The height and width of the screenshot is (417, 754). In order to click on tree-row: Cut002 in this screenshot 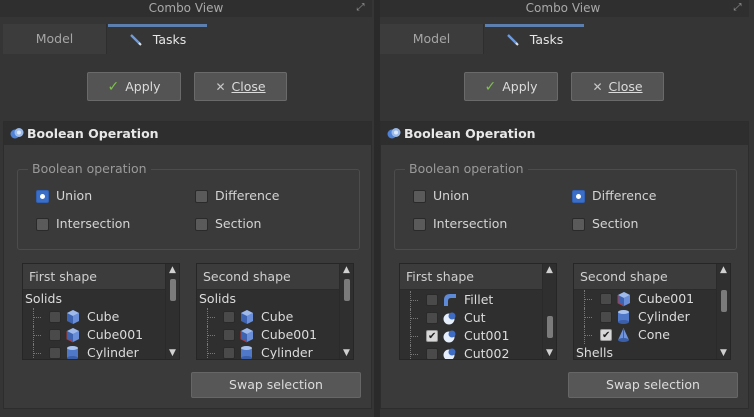, I will do `click(471, 352)`.